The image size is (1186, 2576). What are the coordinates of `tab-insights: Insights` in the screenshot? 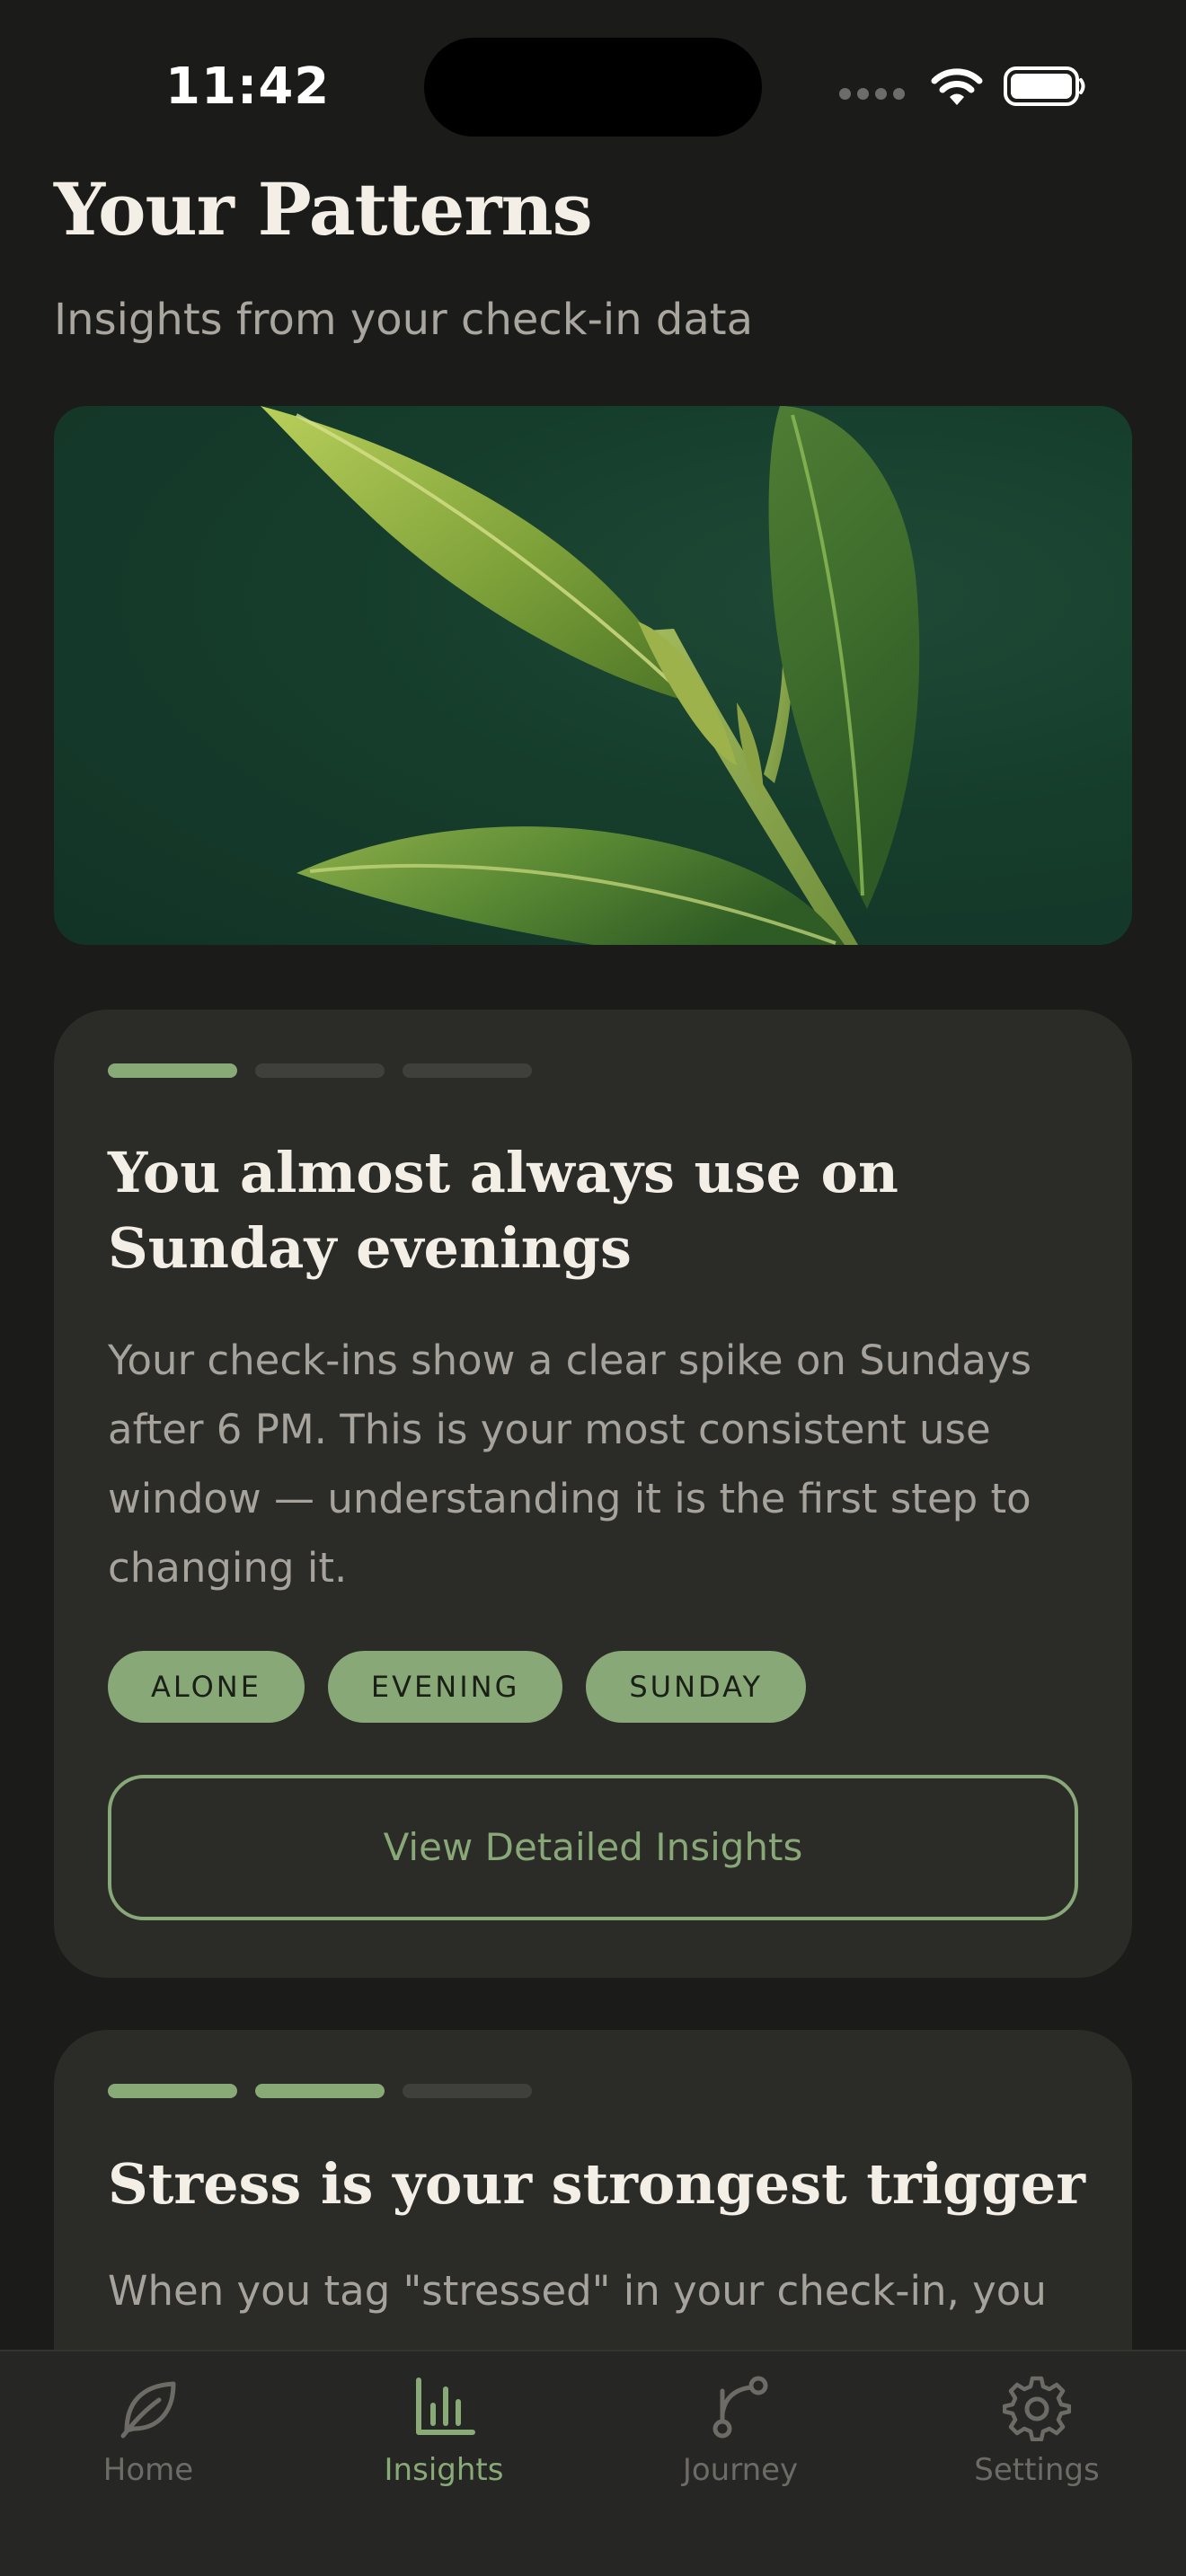 It's located at (444, 2440).